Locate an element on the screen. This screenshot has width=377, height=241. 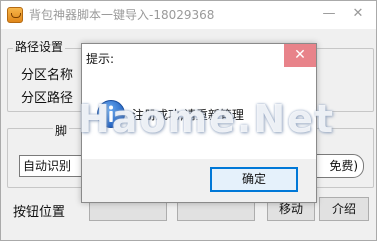
intro-button: 介绍 is located at coordinates (344, 209).